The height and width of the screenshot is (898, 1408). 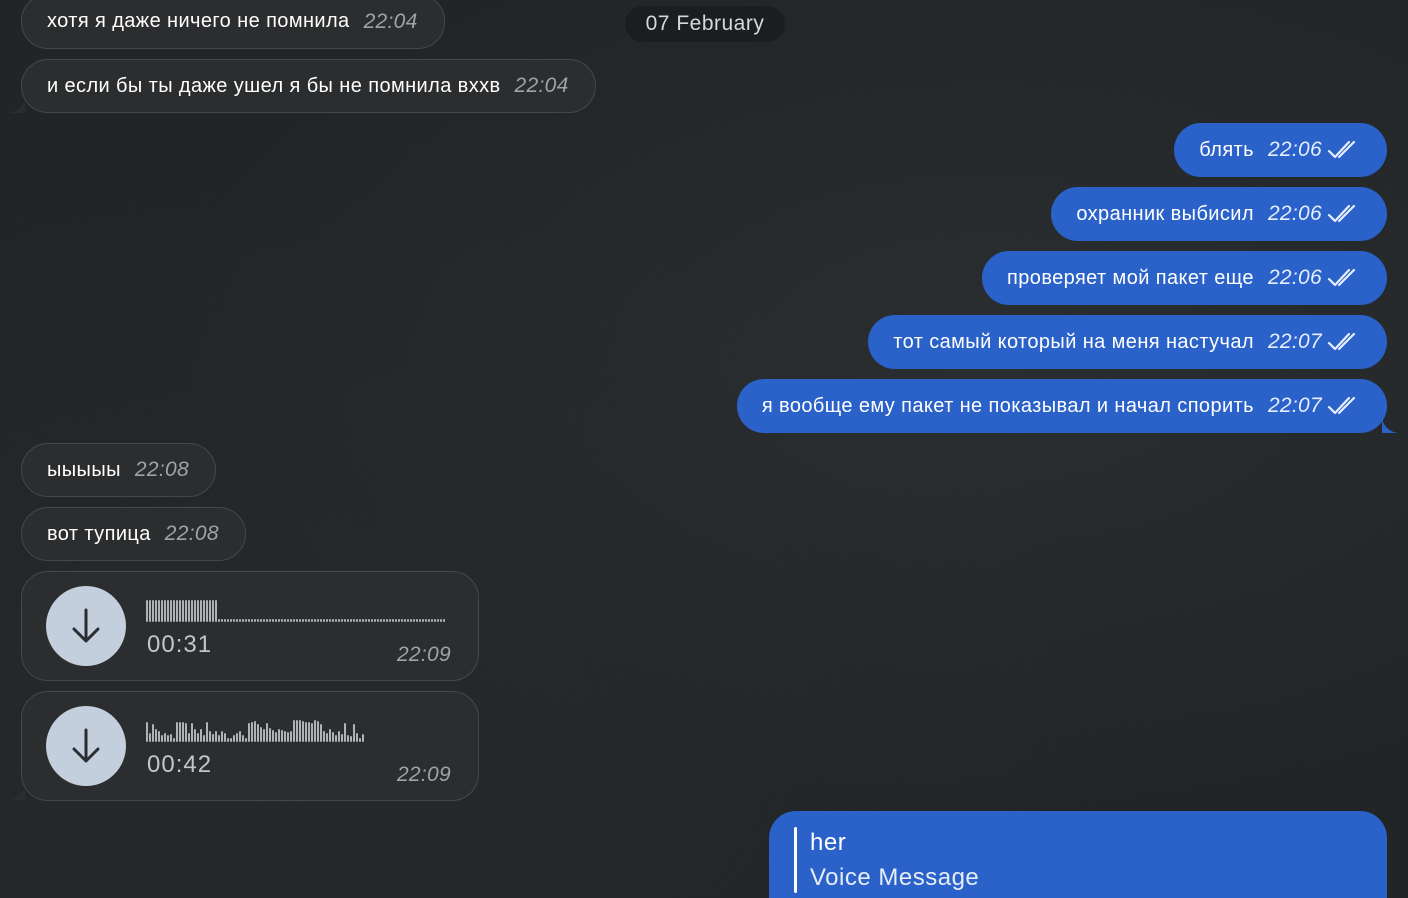 What do you see at coordinates (1073, 341) in the screenshot?
I see `message-text: тот самый который на меня настучал` at bounding box center [1073, 341].